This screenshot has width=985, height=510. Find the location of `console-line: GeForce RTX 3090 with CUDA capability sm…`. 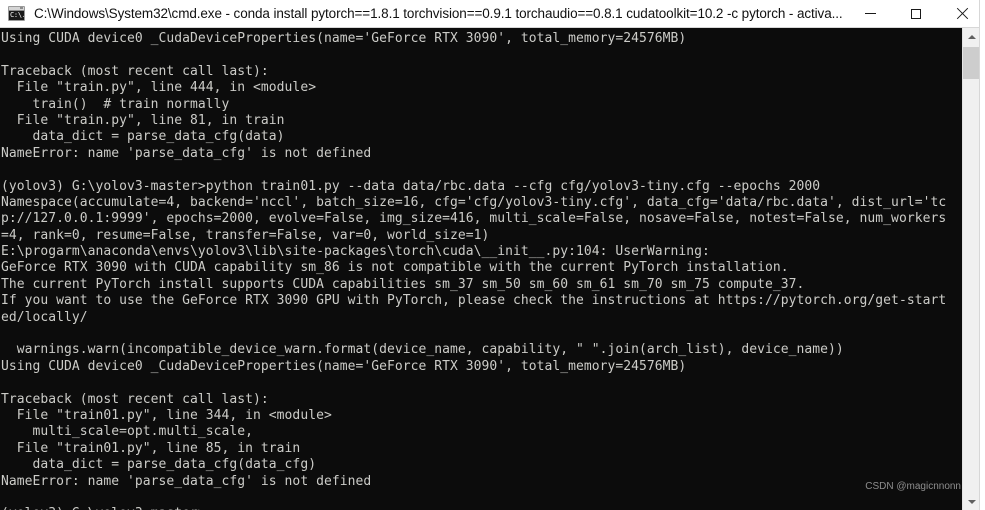

console-line: GeForce RTX 3090 with CUDA capability sm… is located at coordinates (395, 268).